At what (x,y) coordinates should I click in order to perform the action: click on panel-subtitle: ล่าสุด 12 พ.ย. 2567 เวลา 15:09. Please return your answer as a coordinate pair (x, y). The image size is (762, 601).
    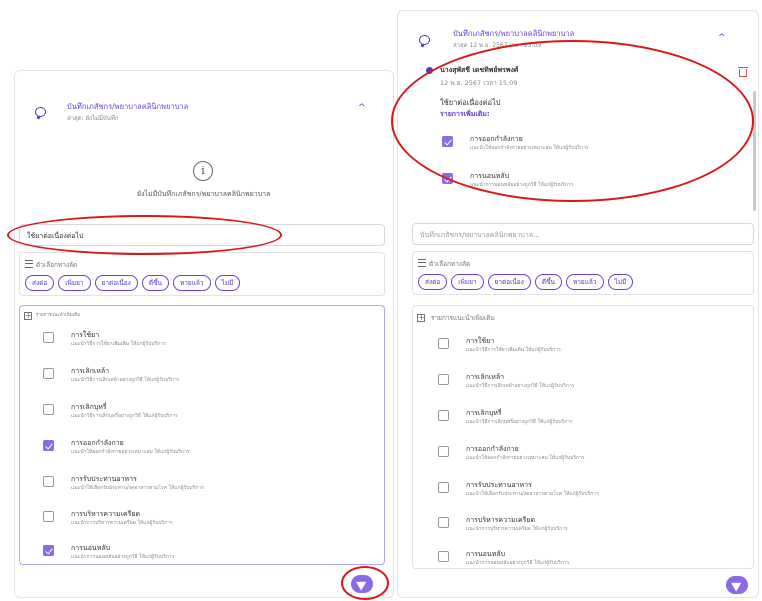
    Looking at the image, I should click on (497, 45).